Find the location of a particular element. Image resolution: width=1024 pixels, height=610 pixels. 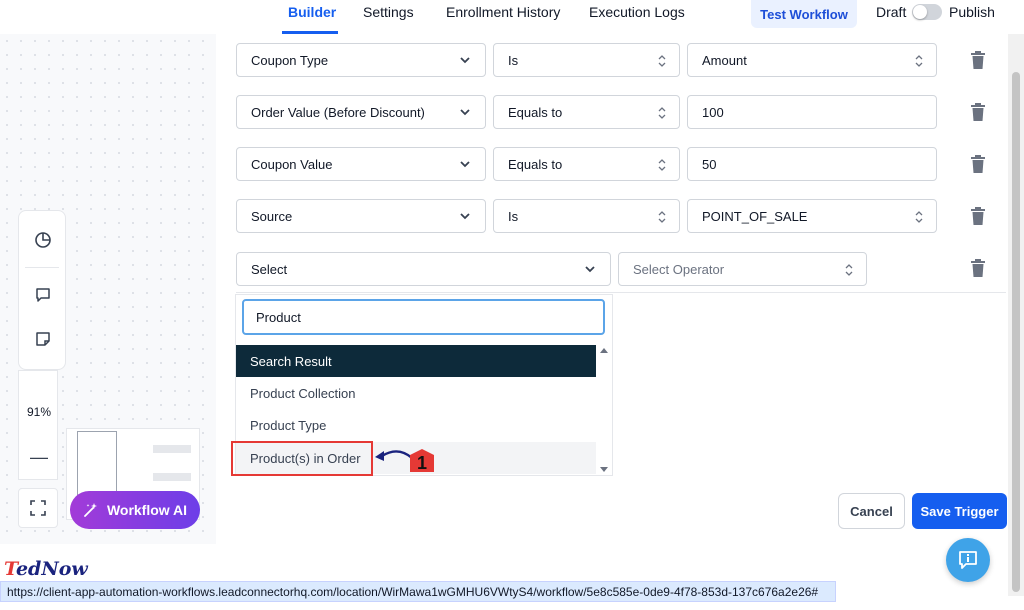

condition-field-select: Order Value (Before Discount) is located at coordinates (361, 112).